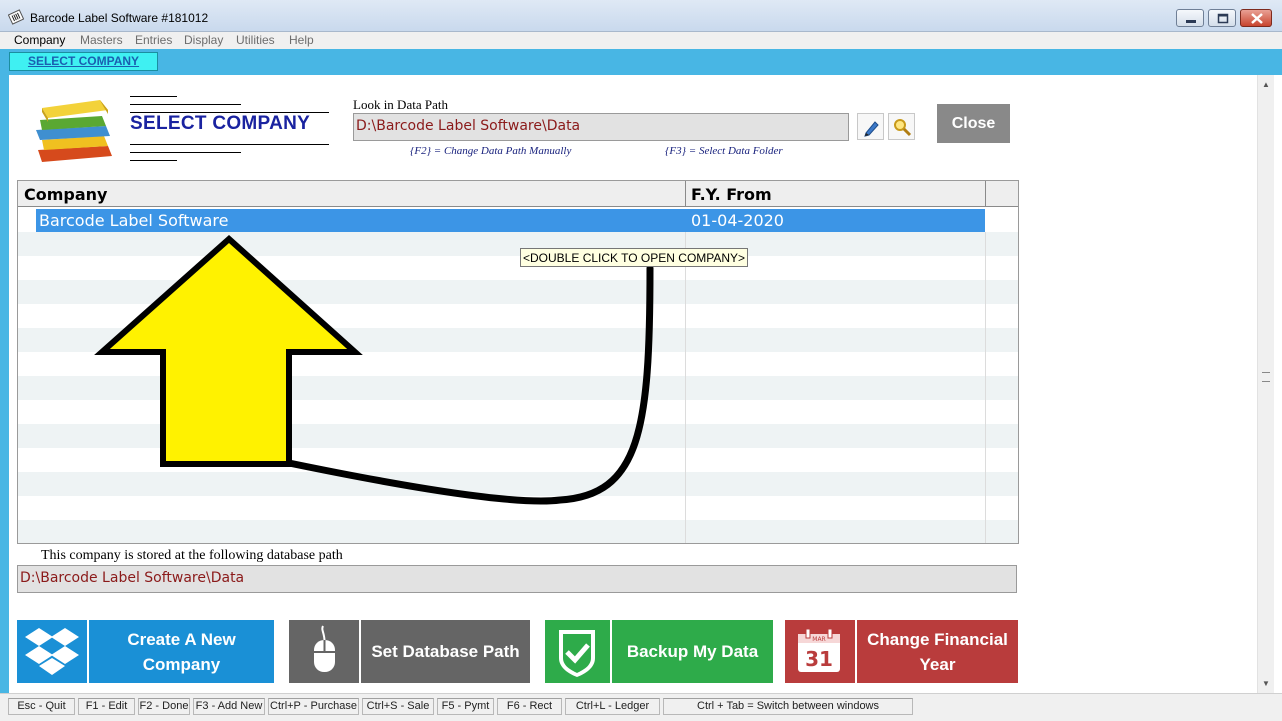 The height and width of the screenshot is (721, 1282). What do you see at coordinates (819, 659) in the screenshot?
I see `calendar-day: 31` at bounding box center [819, 659].